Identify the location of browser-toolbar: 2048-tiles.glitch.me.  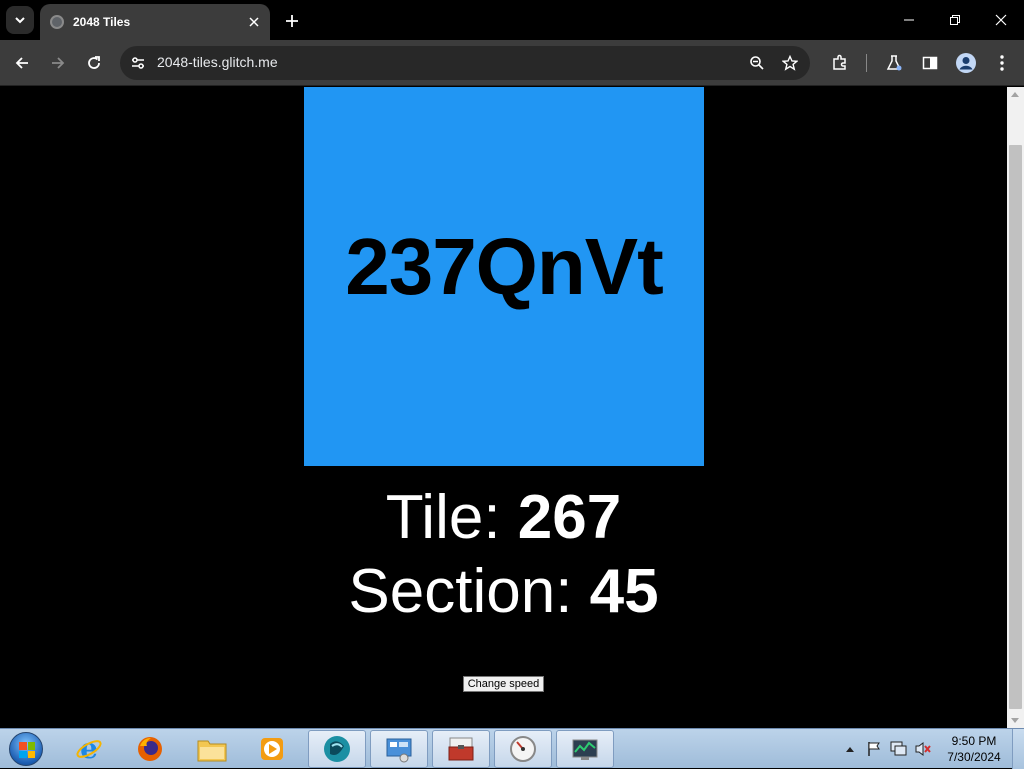
(512, 63).